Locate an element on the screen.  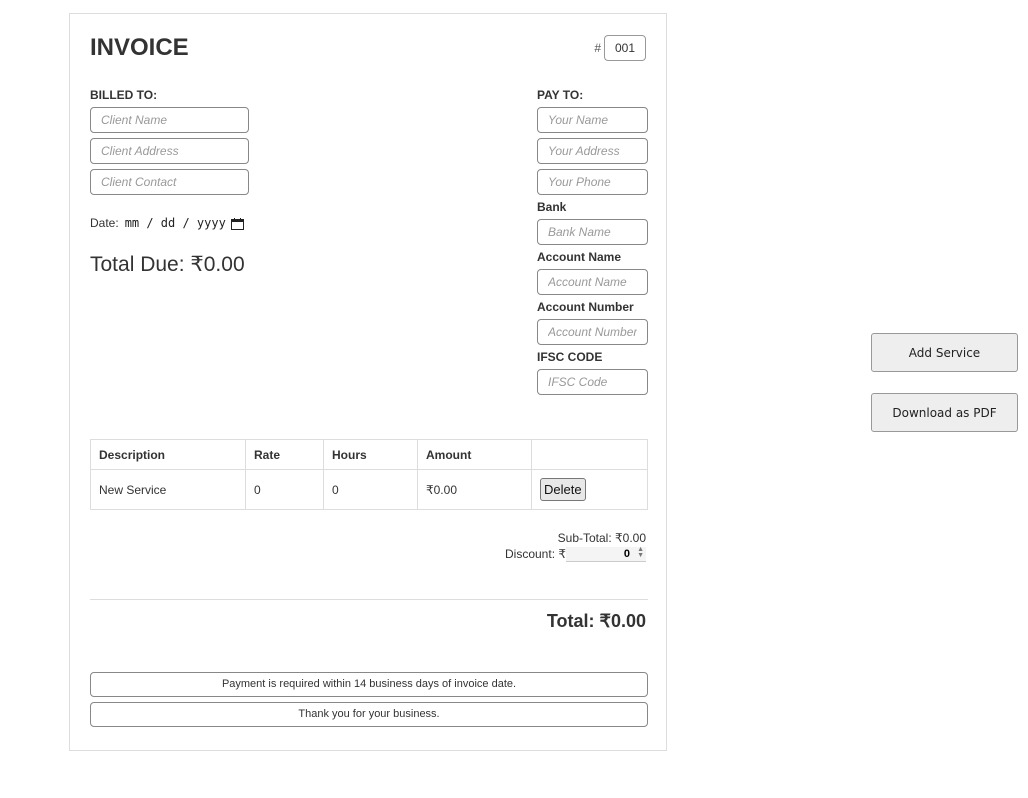
ifsc-label: IFSC CODE is located at coordinates (570, 357).